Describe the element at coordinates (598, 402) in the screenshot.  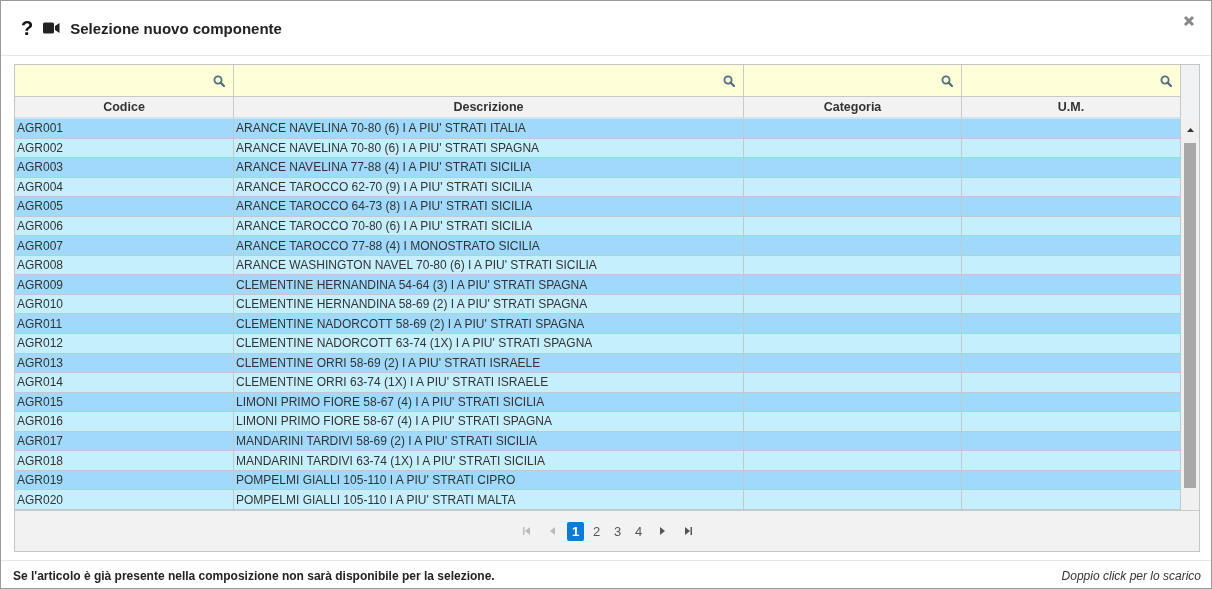
I see `table-row: AGR015 LIMONI PRIMO FIORE 58-67 (4) I A PIU' STRATI SICILIA` at that location.